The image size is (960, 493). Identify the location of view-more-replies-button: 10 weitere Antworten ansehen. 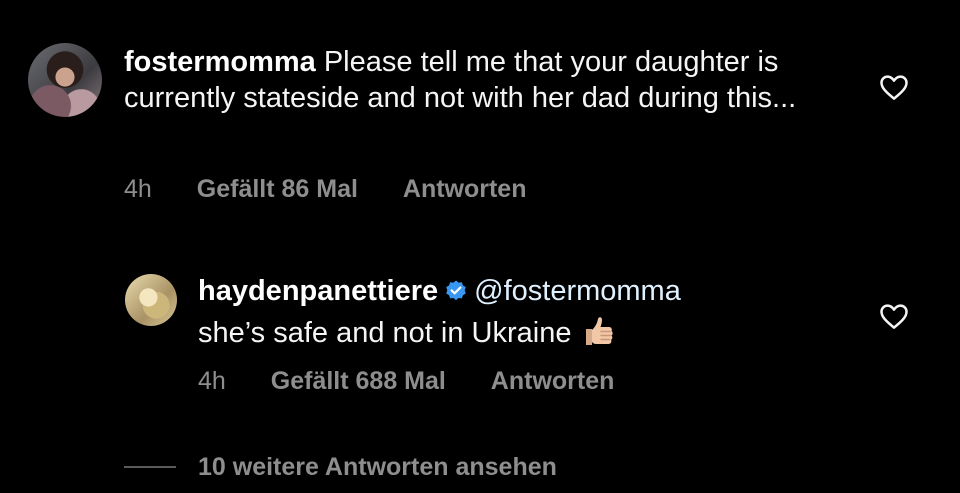
(340, 467).